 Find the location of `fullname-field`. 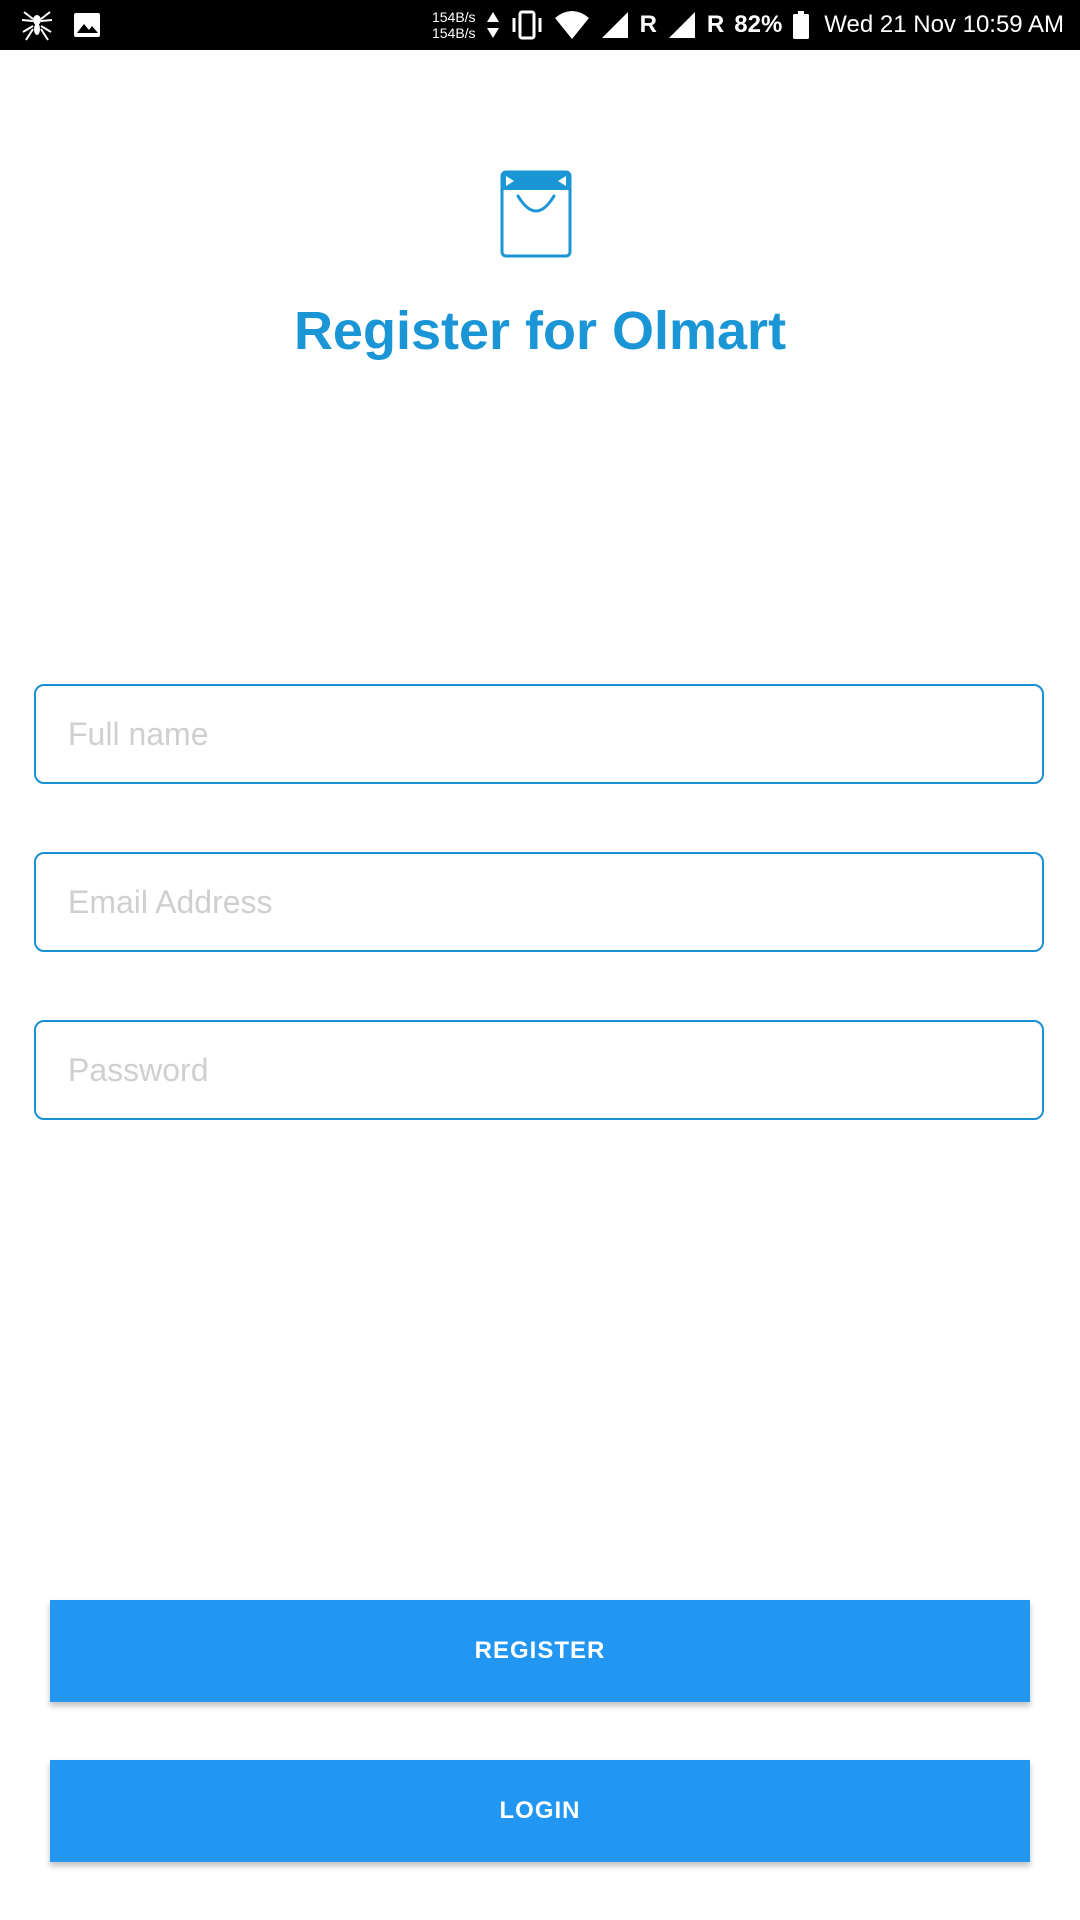

fullname-field is located at coordinates (539, 734).